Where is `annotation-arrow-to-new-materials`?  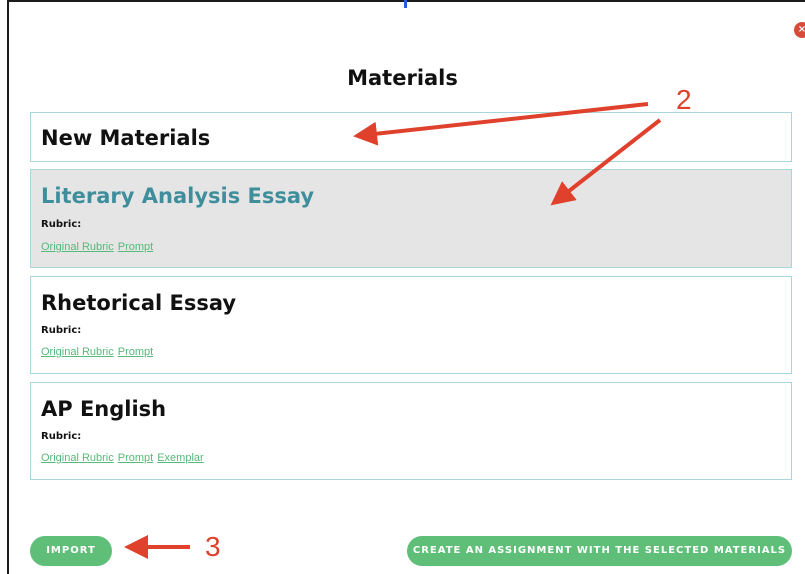
annotation-arrow-to-new-materials is located at coordinates (501, 124).